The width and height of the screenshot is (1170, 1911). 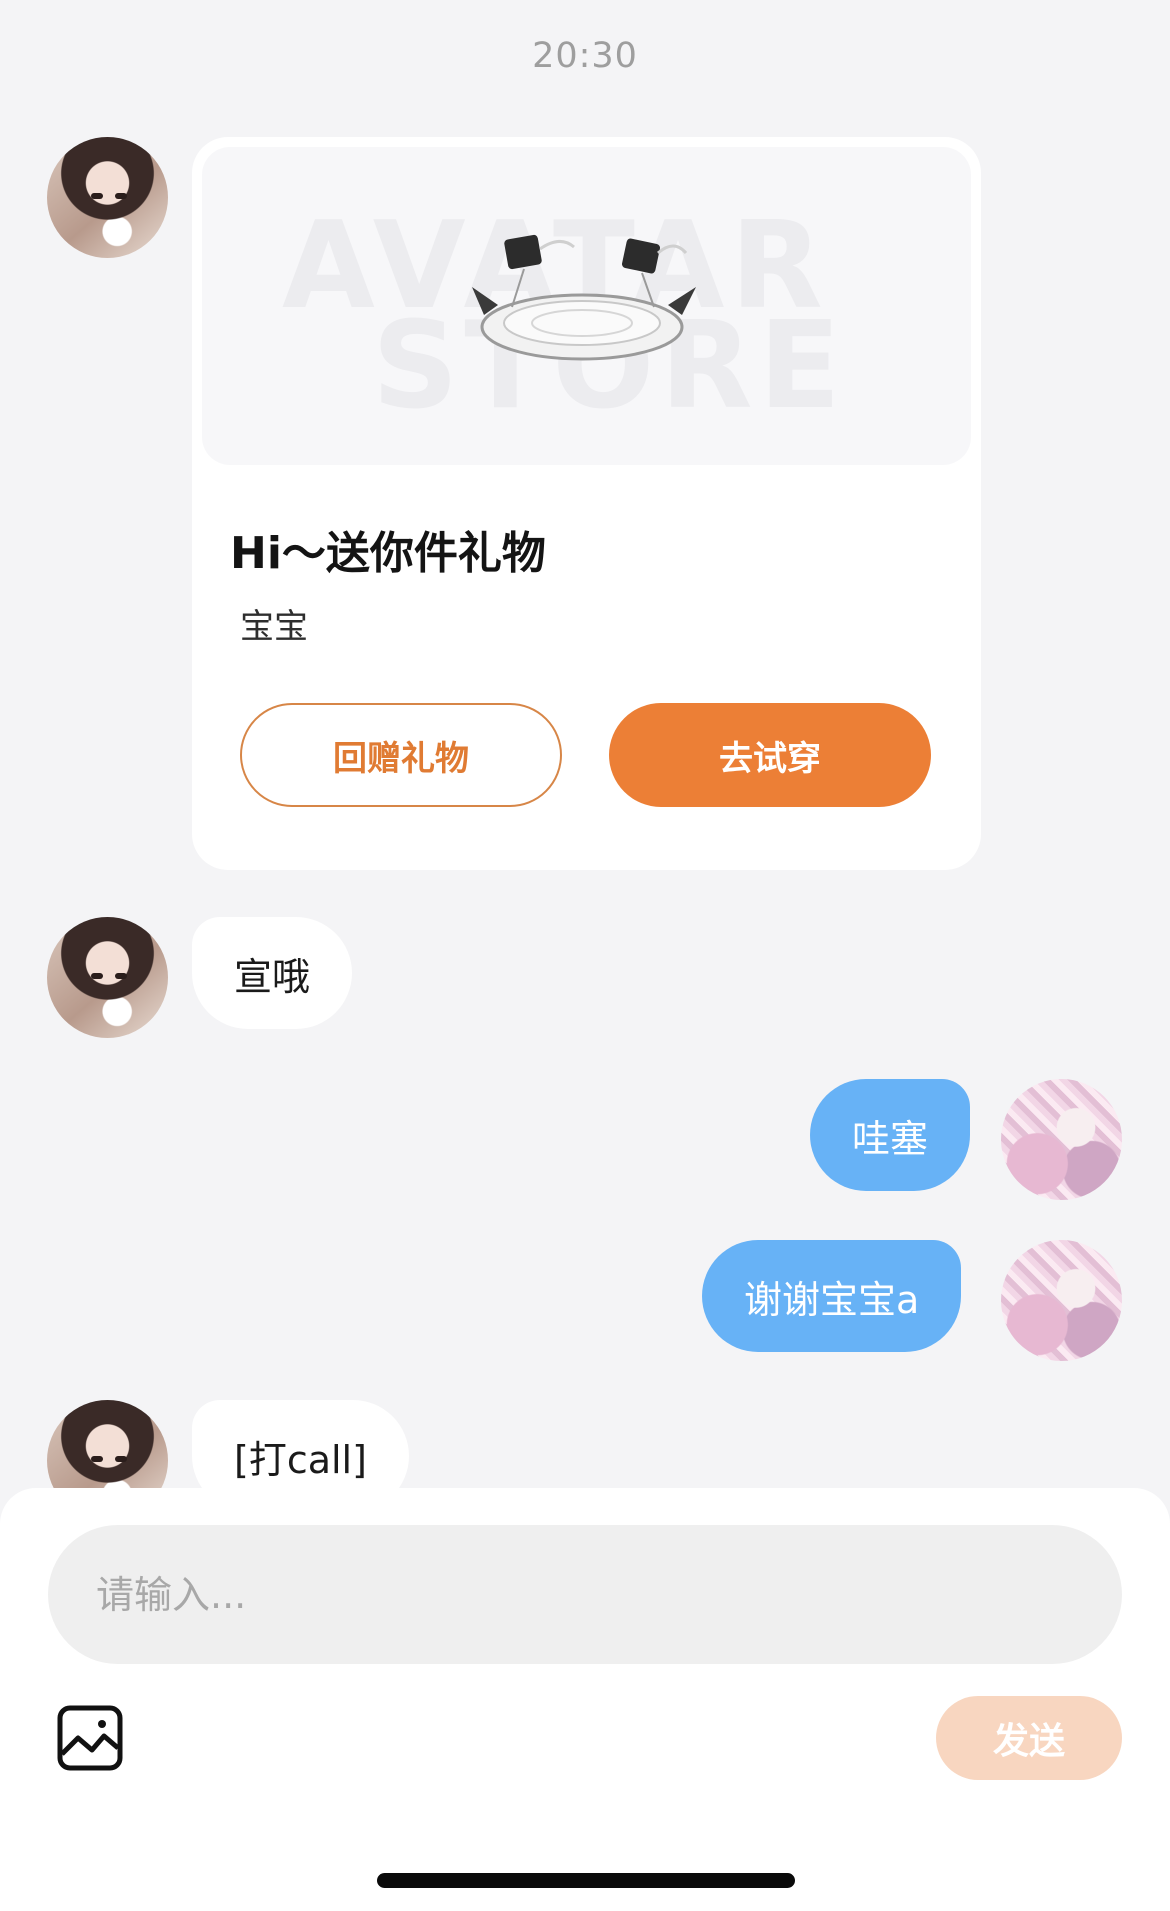 I want to click on home-indicator, so click(x=586, y=1880).